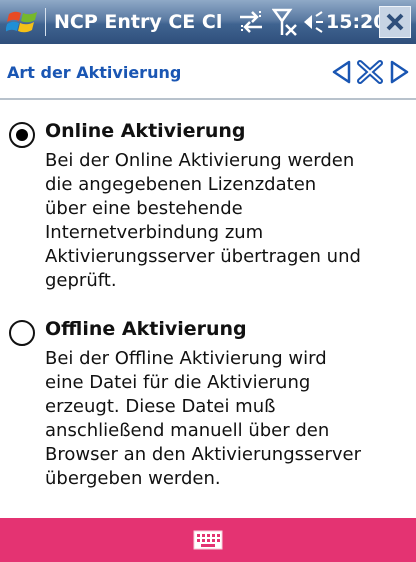  I want to click on description-line: Bei der Offline Aktivierung wird, so click(186, 358).